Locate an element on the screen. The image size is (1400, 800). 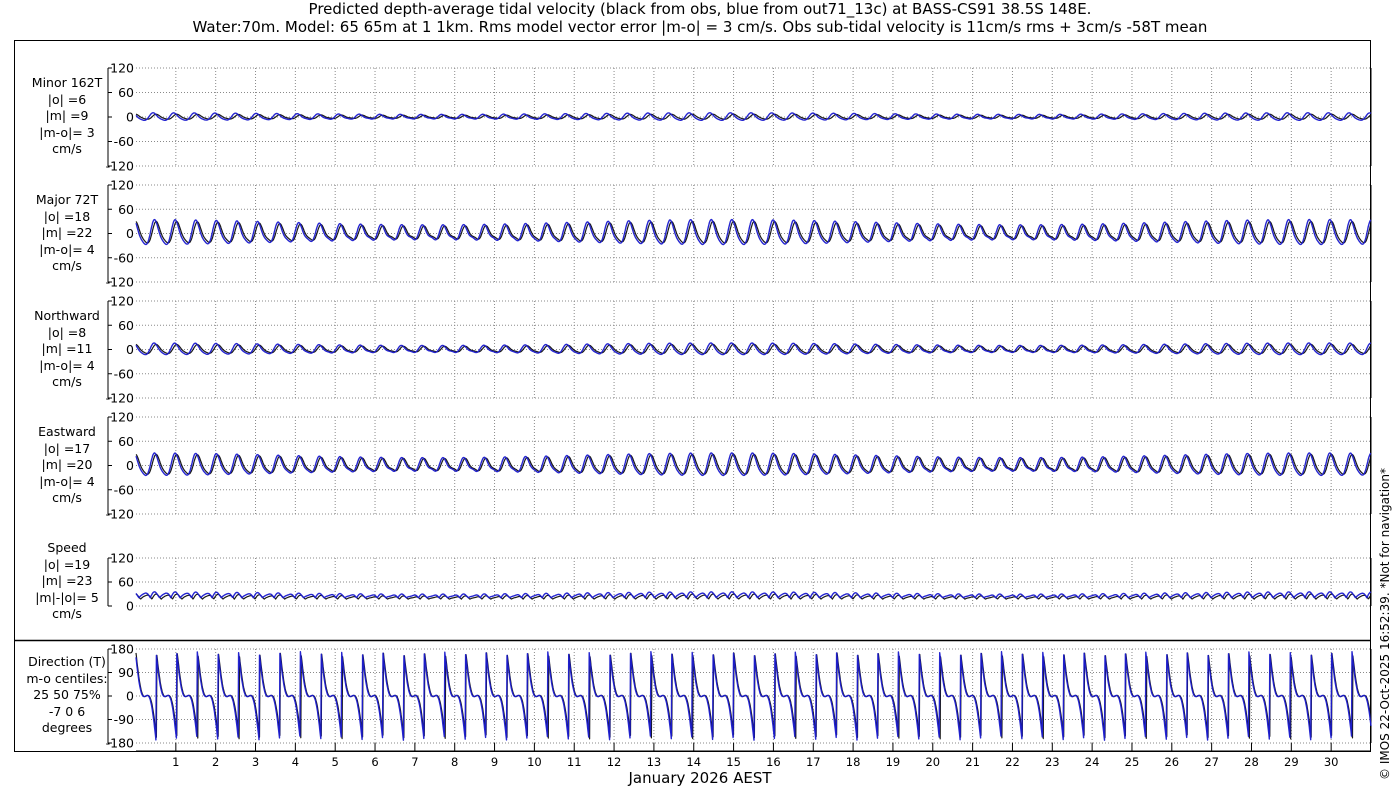
panel-label-north: Northward |o| =8 |m| =11 |m-o|= 4 cm/s is located at coordinates (67, 349).